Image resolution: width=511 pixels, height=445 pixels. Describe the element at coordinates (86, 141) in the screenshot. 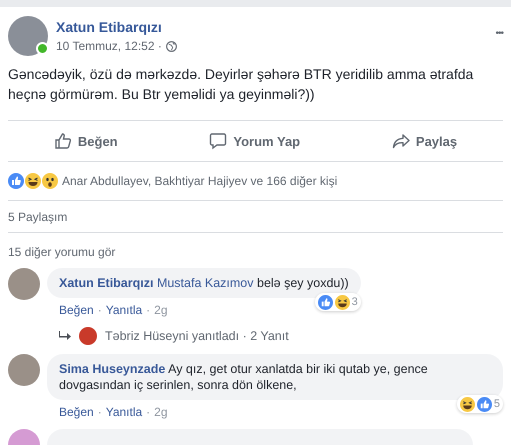

I see `like-action-button: Beğen` at that location.